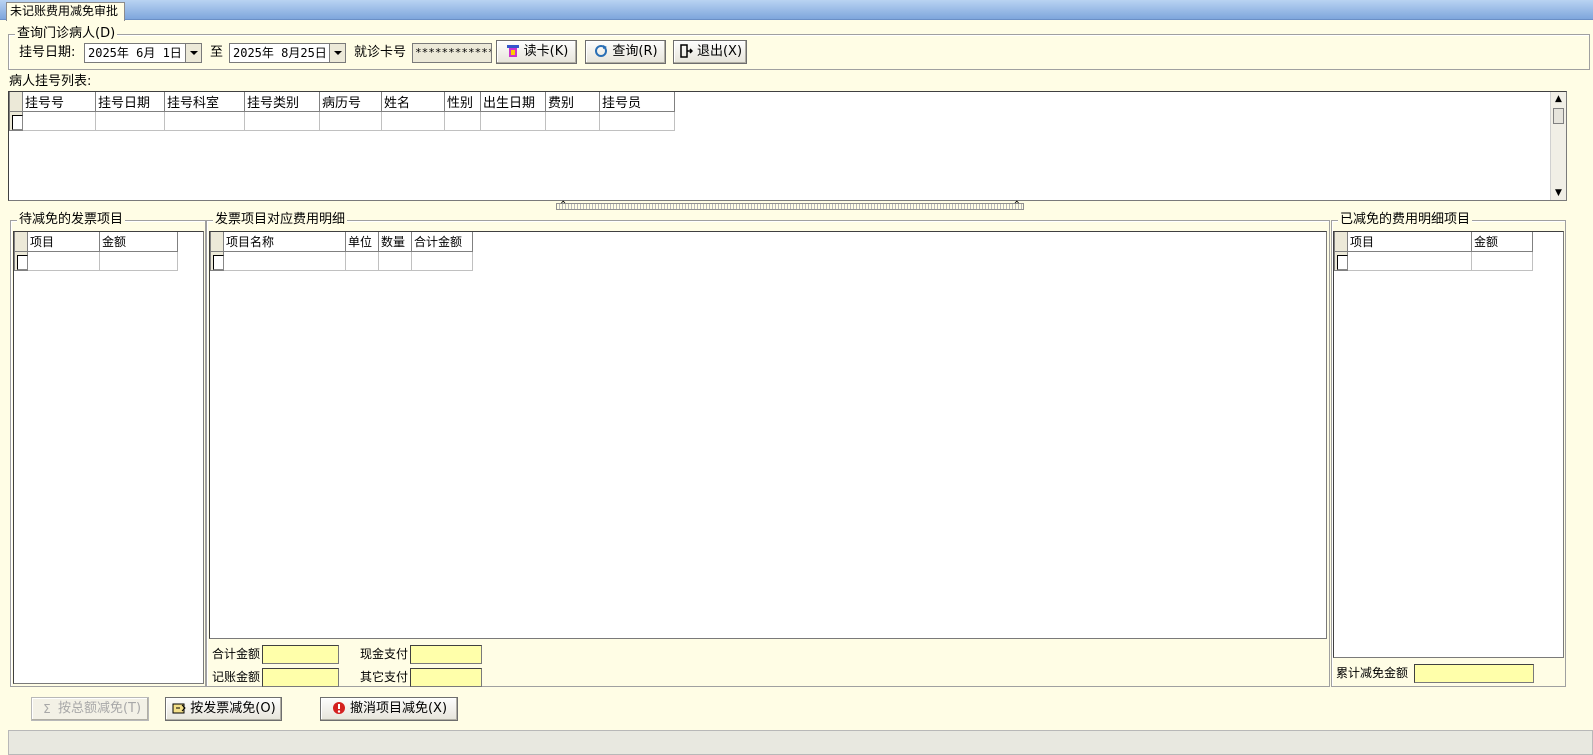 This screenshot has height=755, width=1593. I want to click on patient-list-scrollbar: ▲ ▼, so click(1558, 146).